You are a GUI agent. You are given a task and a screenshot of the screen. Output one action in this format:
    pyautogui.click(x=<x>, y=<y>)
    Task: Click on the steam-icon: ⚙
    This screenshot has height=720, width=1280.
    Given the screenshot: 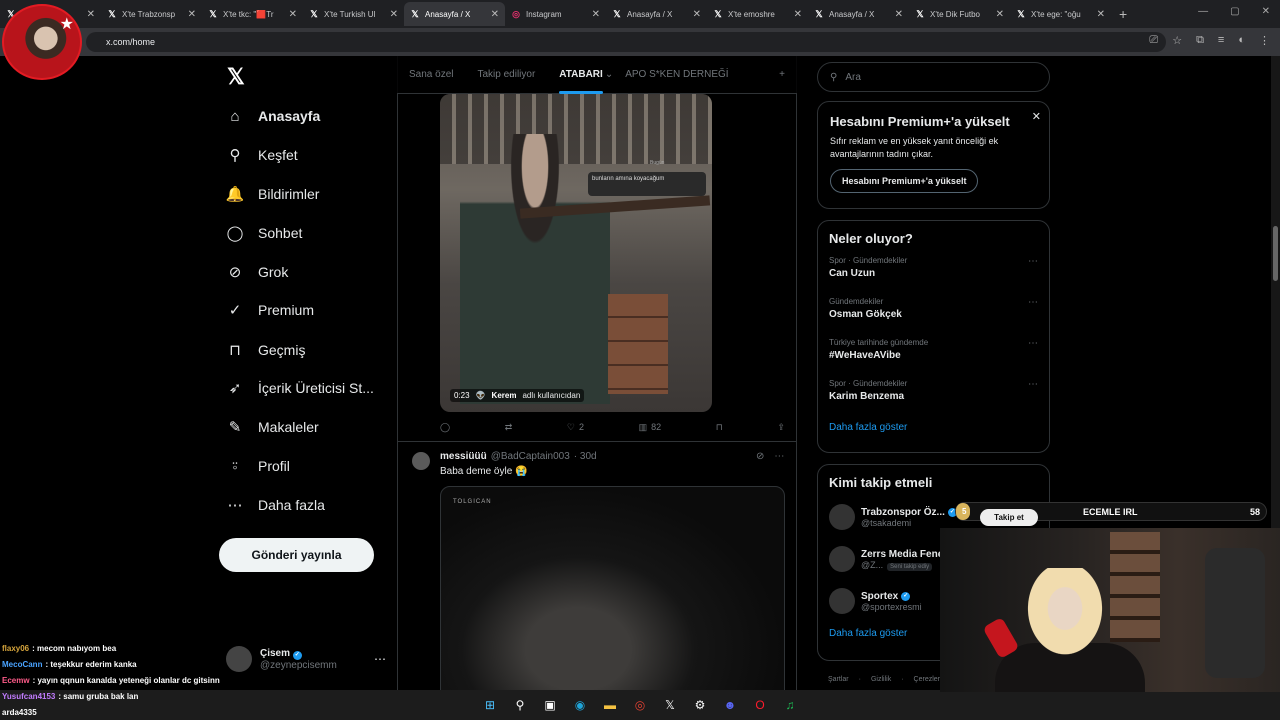 What is the action you would take?
    pyautogui.click(x=700, y=705)
    